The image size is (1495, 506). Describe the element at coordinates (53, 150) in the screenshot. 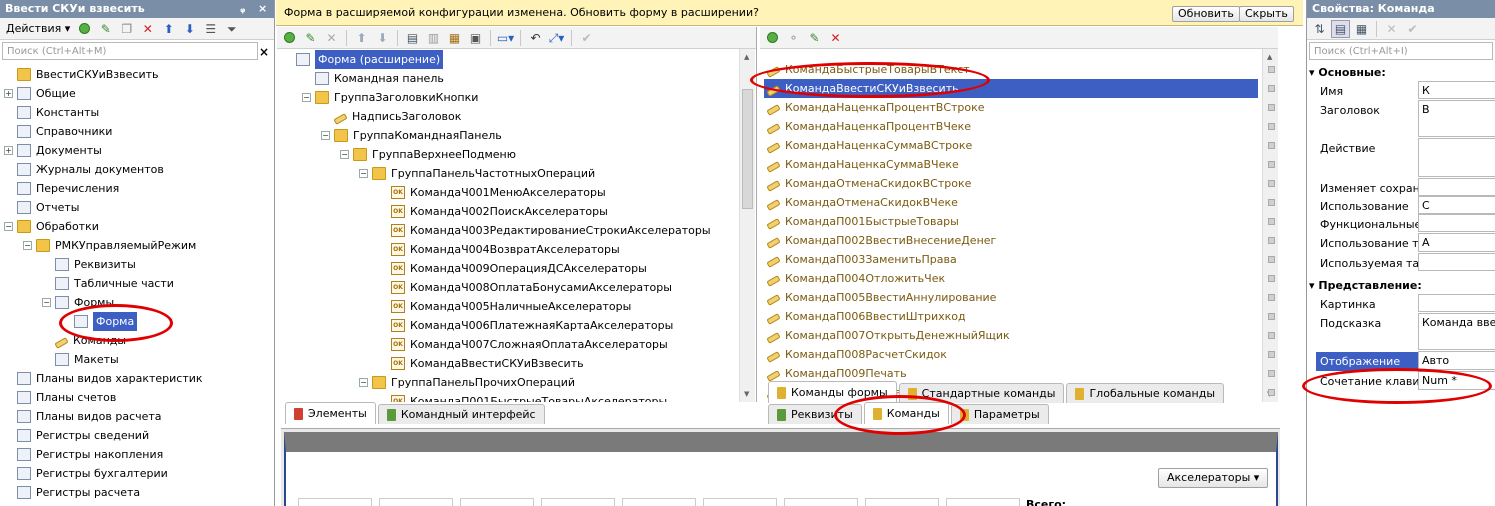

I see `tree-item: + Документы` at that location.